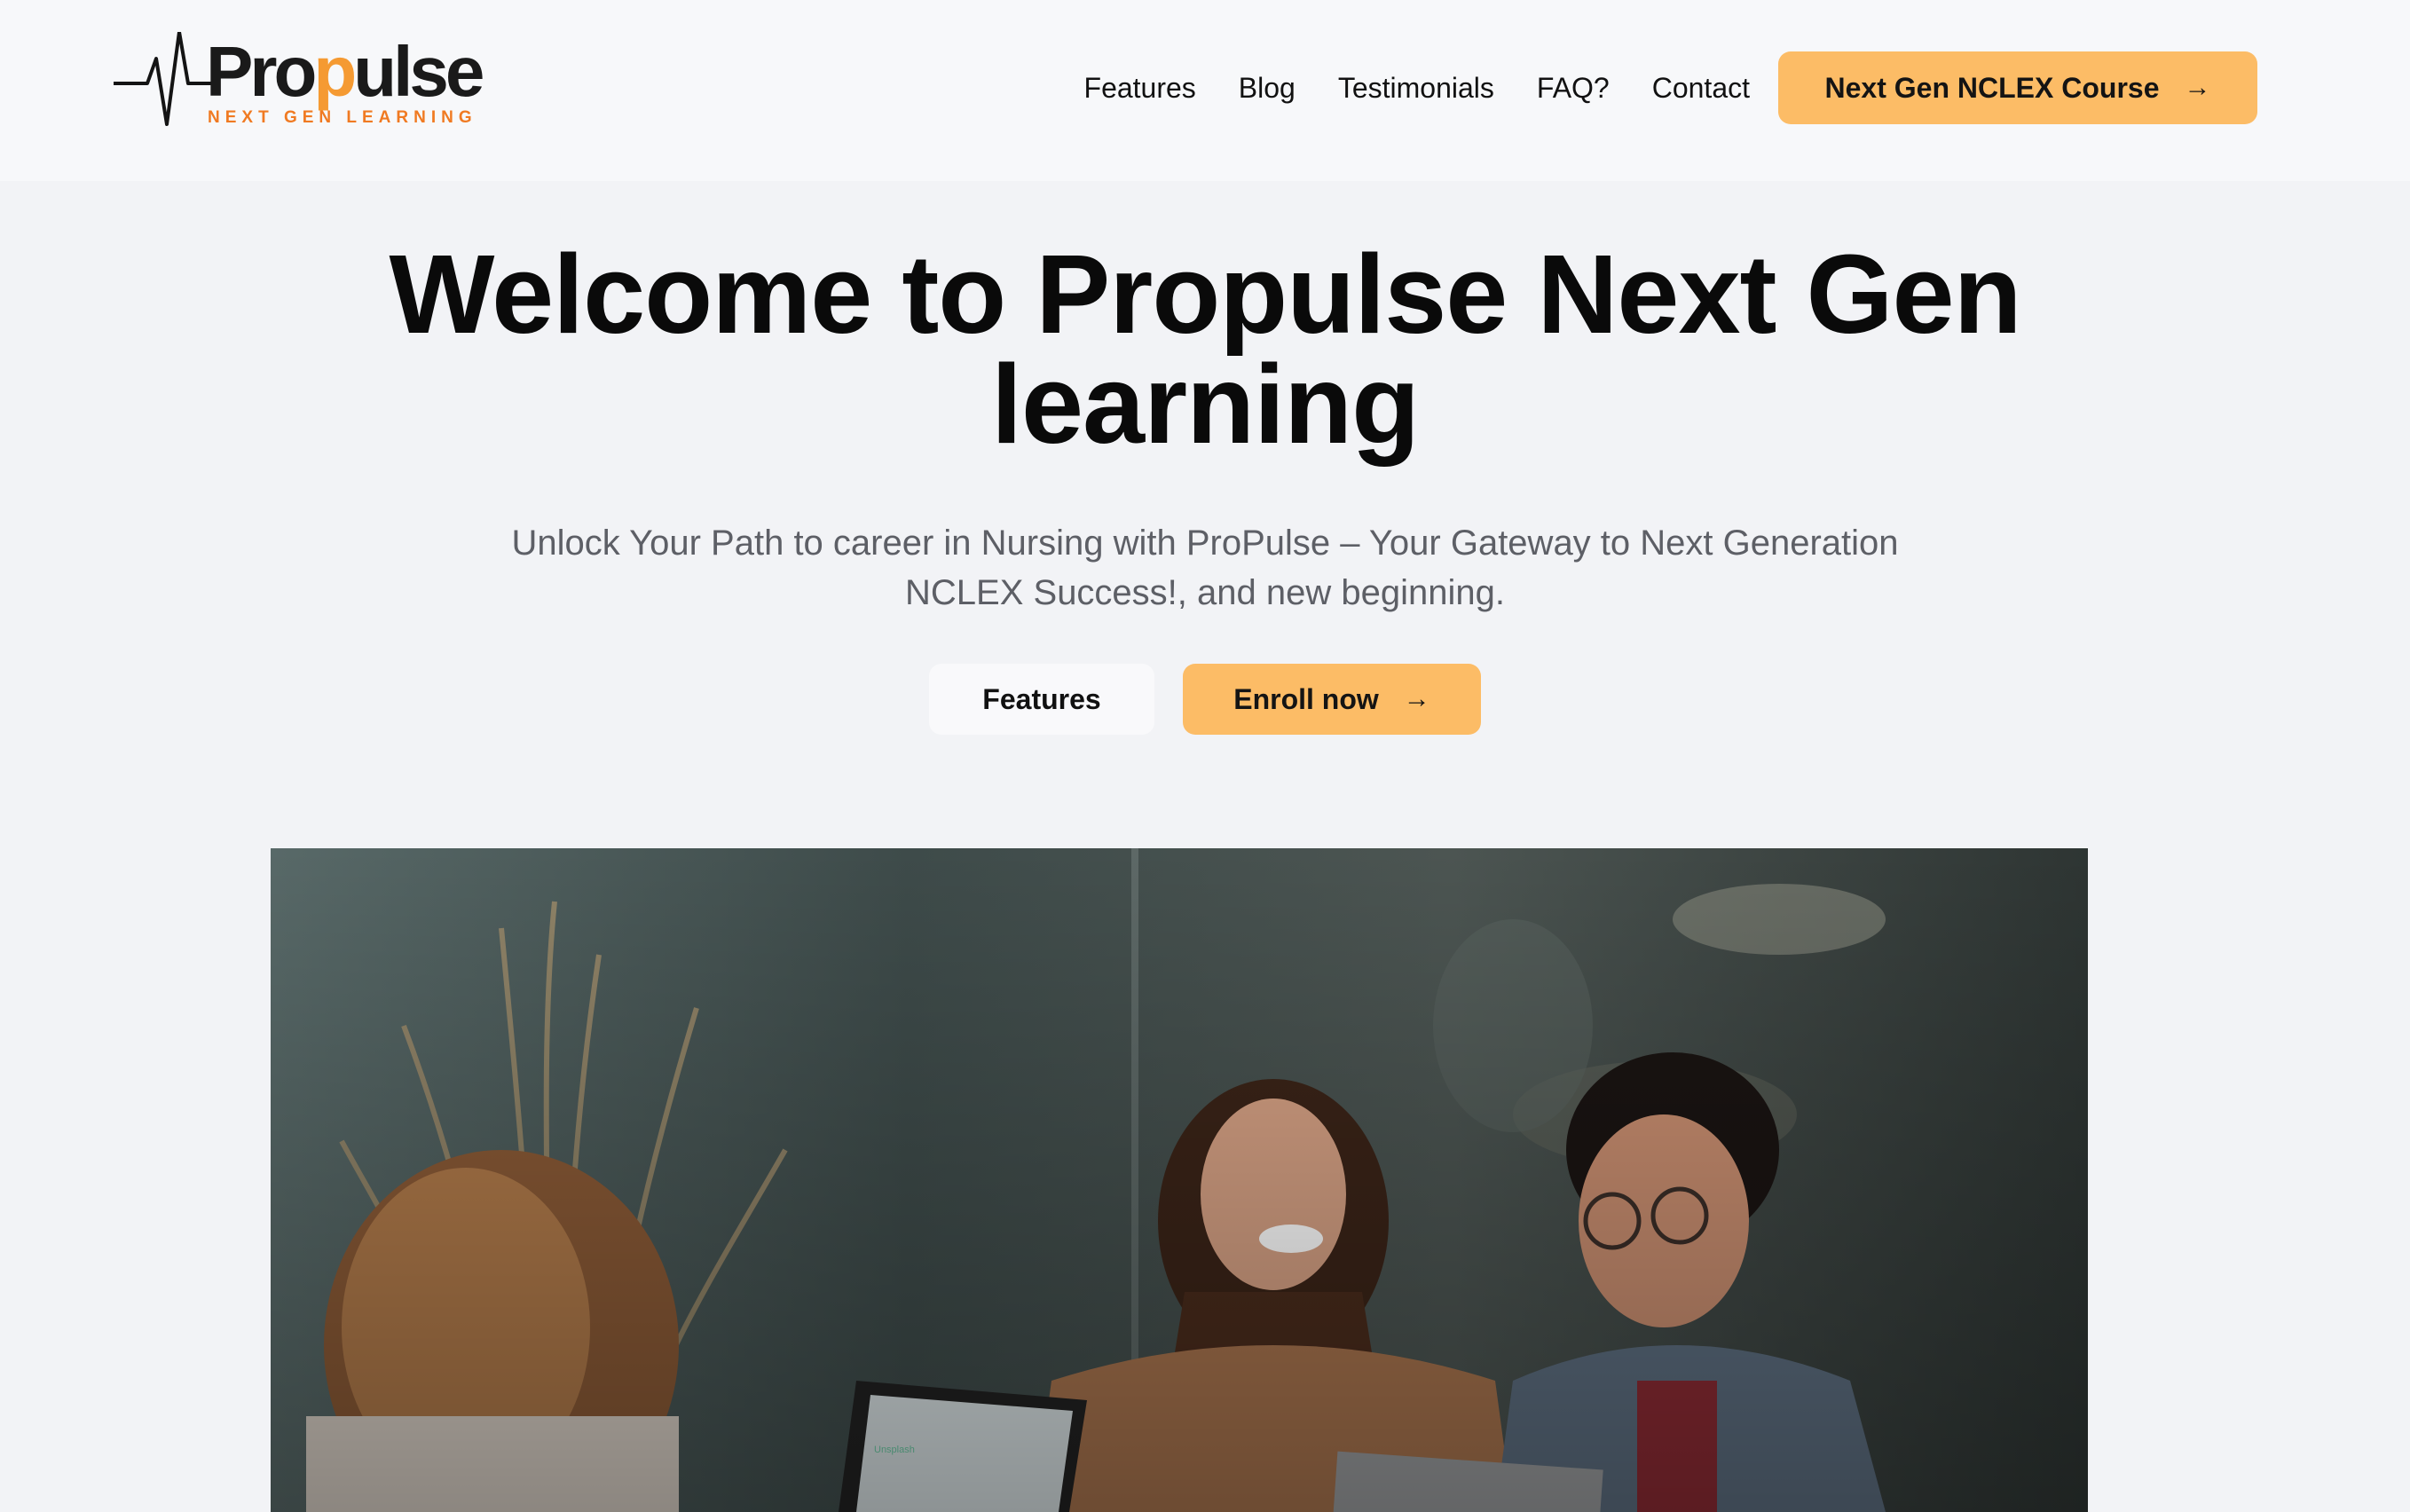 This screenshot has width=2410, height=1512. I want to click on logo-tagline: NEXT GEN LEARNING, so click(342, 117).